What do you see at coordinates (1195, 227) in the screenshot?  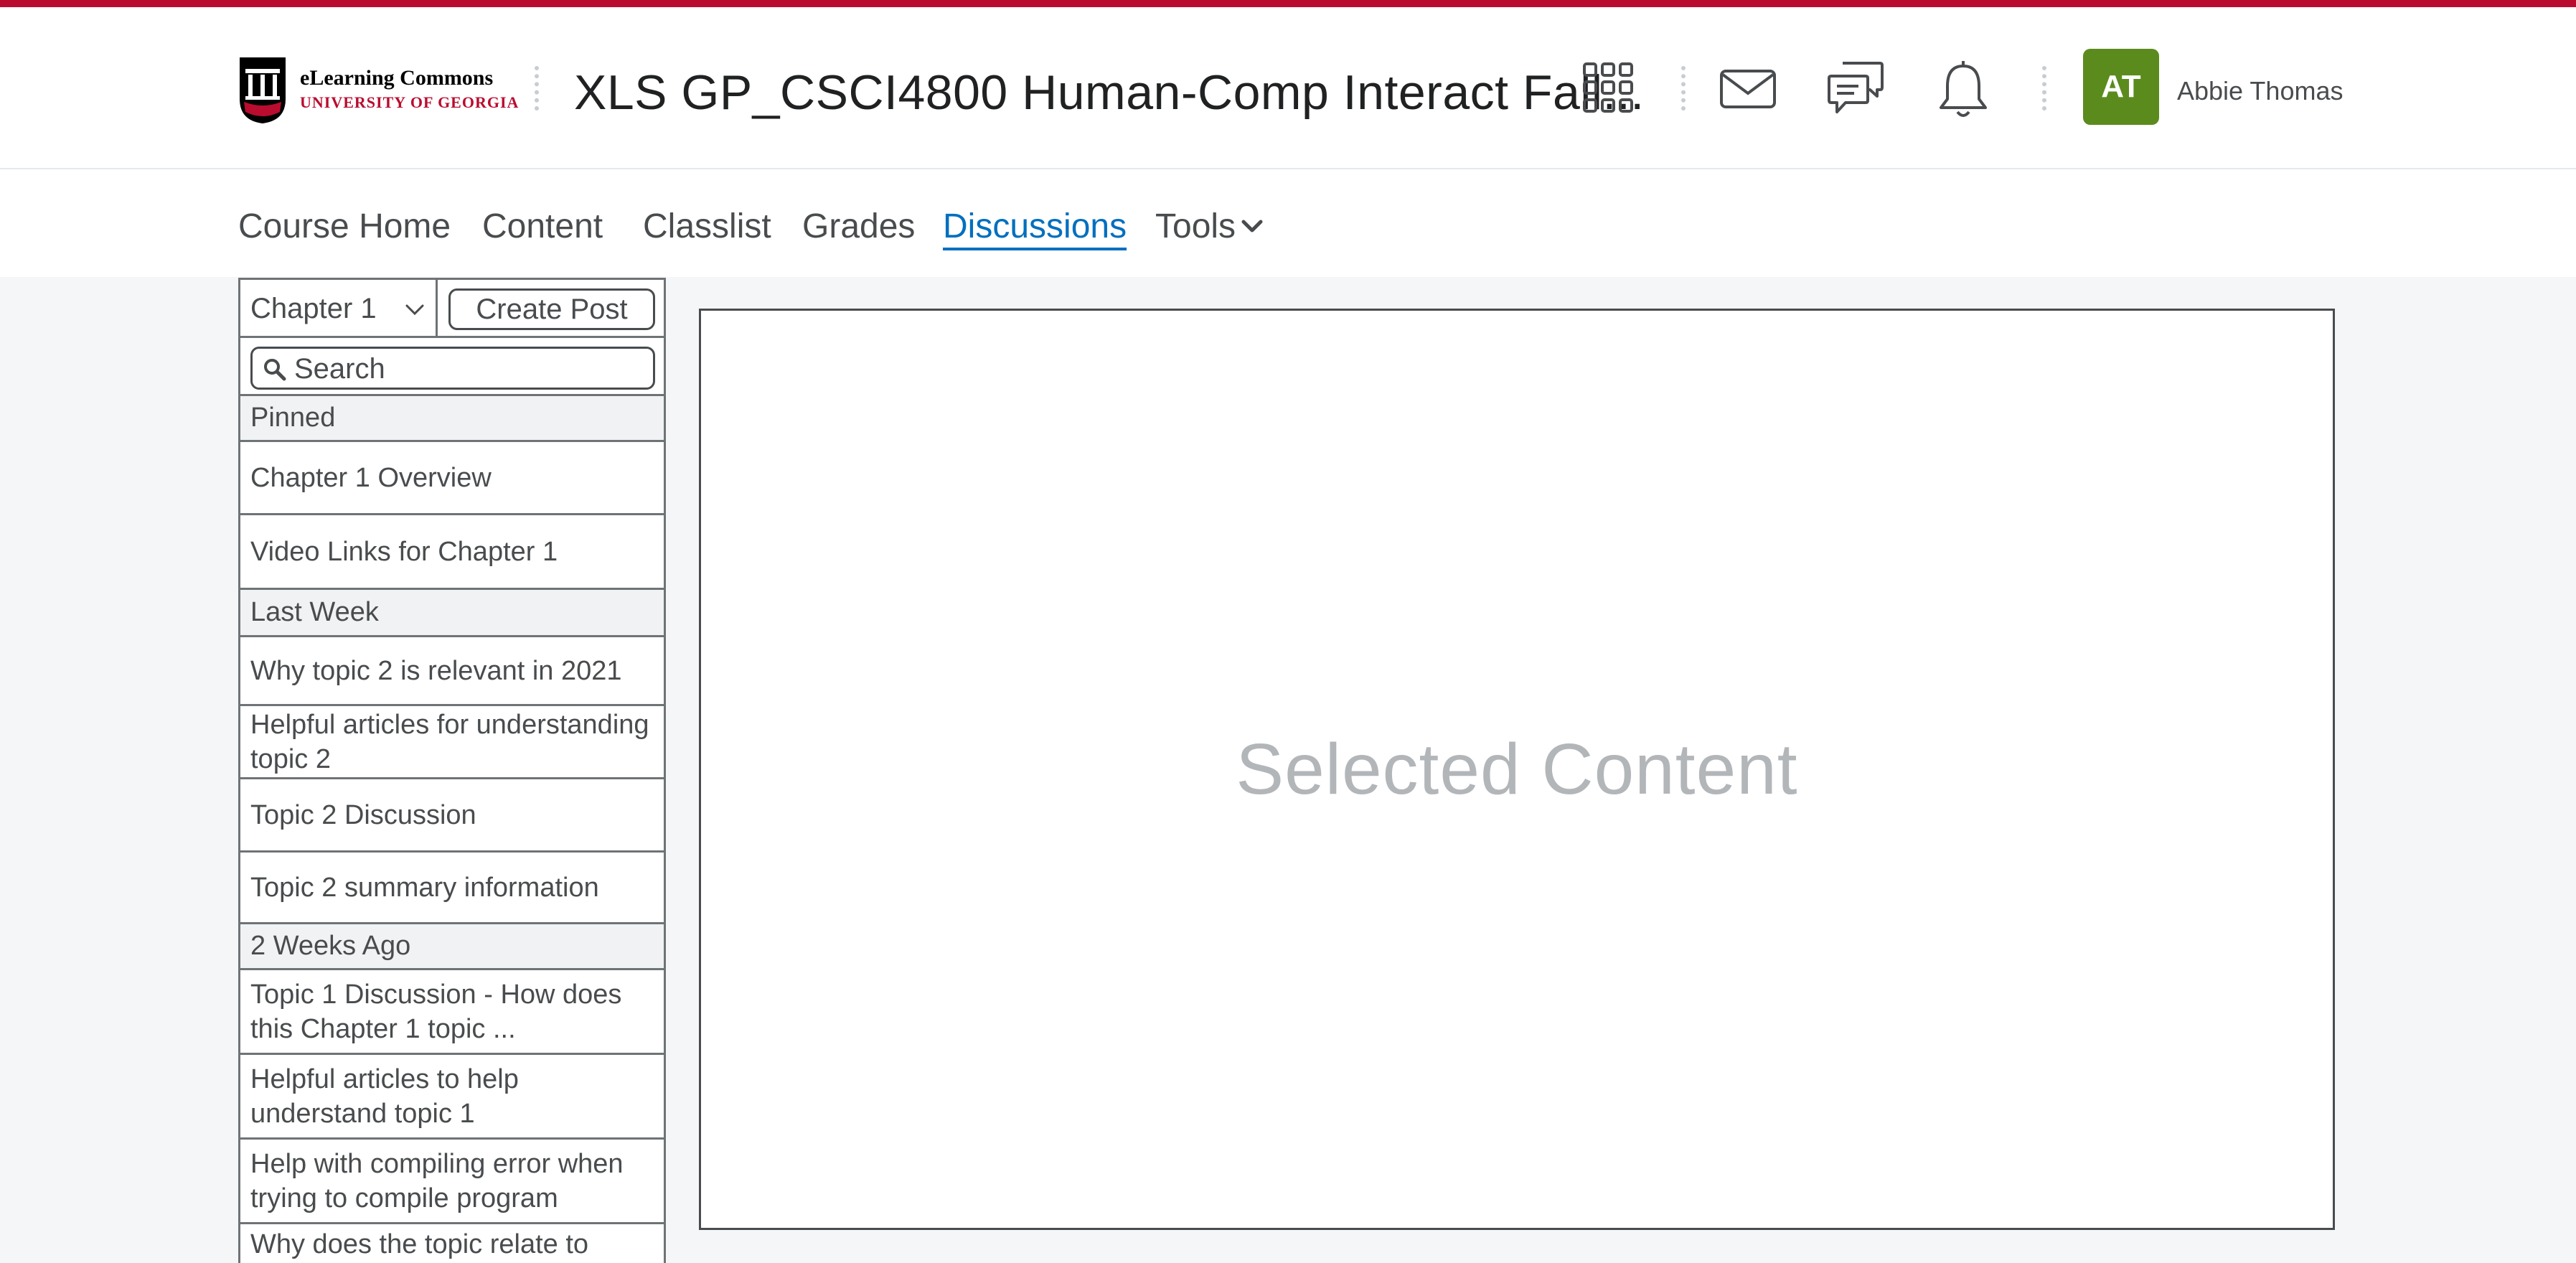 I see `nav-tools: Tools` at bounding box center [1195, 227].